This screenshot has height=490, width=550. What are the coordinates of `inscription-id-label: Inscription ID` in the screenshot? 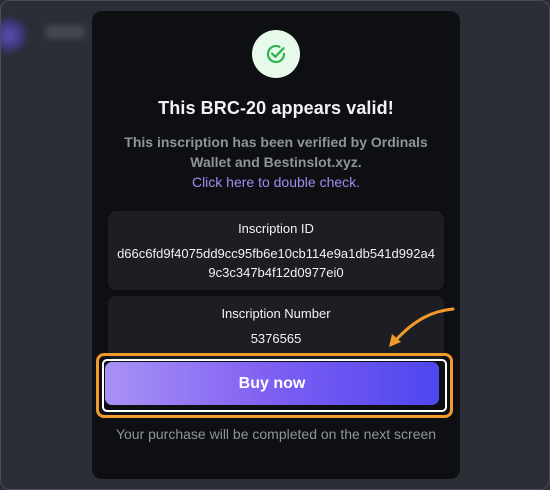 It's located at (276, 228).